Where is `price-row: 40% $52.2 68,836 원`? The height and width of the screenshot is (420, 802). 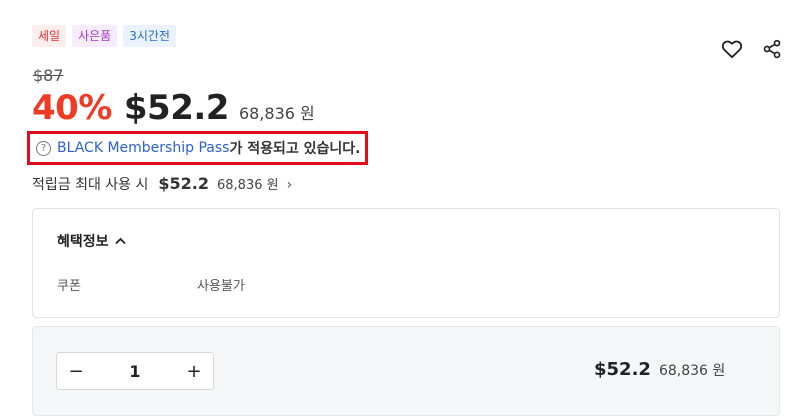 price-row: 40% $52.2 68,836 원 is located at coordinates (173, 108).